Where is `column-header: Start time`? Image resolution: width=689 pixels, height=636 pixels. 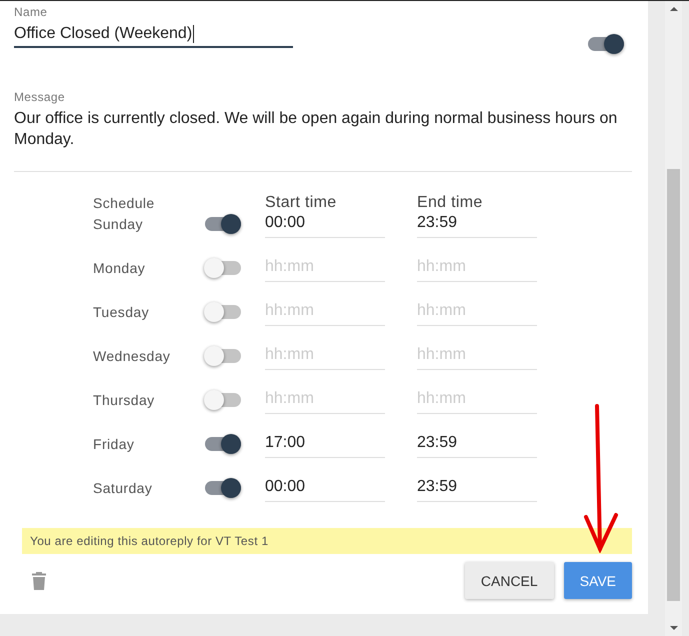
column-header: Start time is located at coordinates (301, 203).